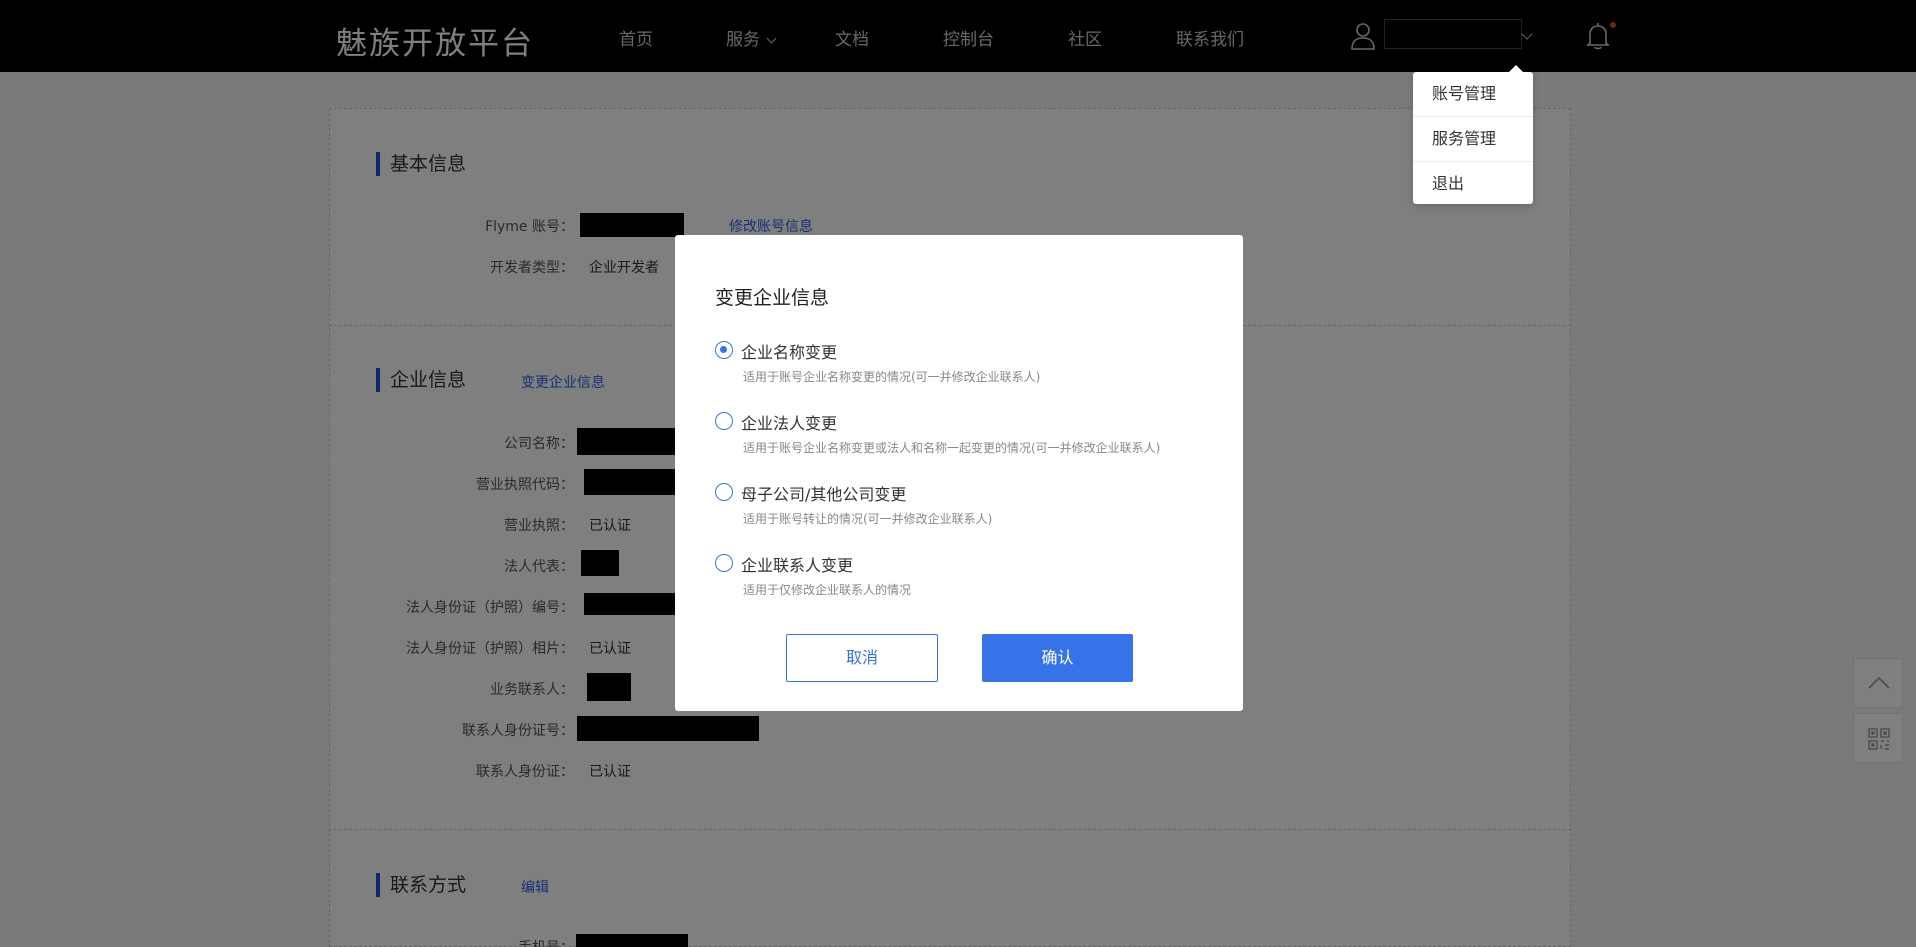  What do you see at coordinates (827, 590) in the screenshot?
I see `option-description: 适用于仅修改企业联系人的情况` at bounding box center [827, 590].